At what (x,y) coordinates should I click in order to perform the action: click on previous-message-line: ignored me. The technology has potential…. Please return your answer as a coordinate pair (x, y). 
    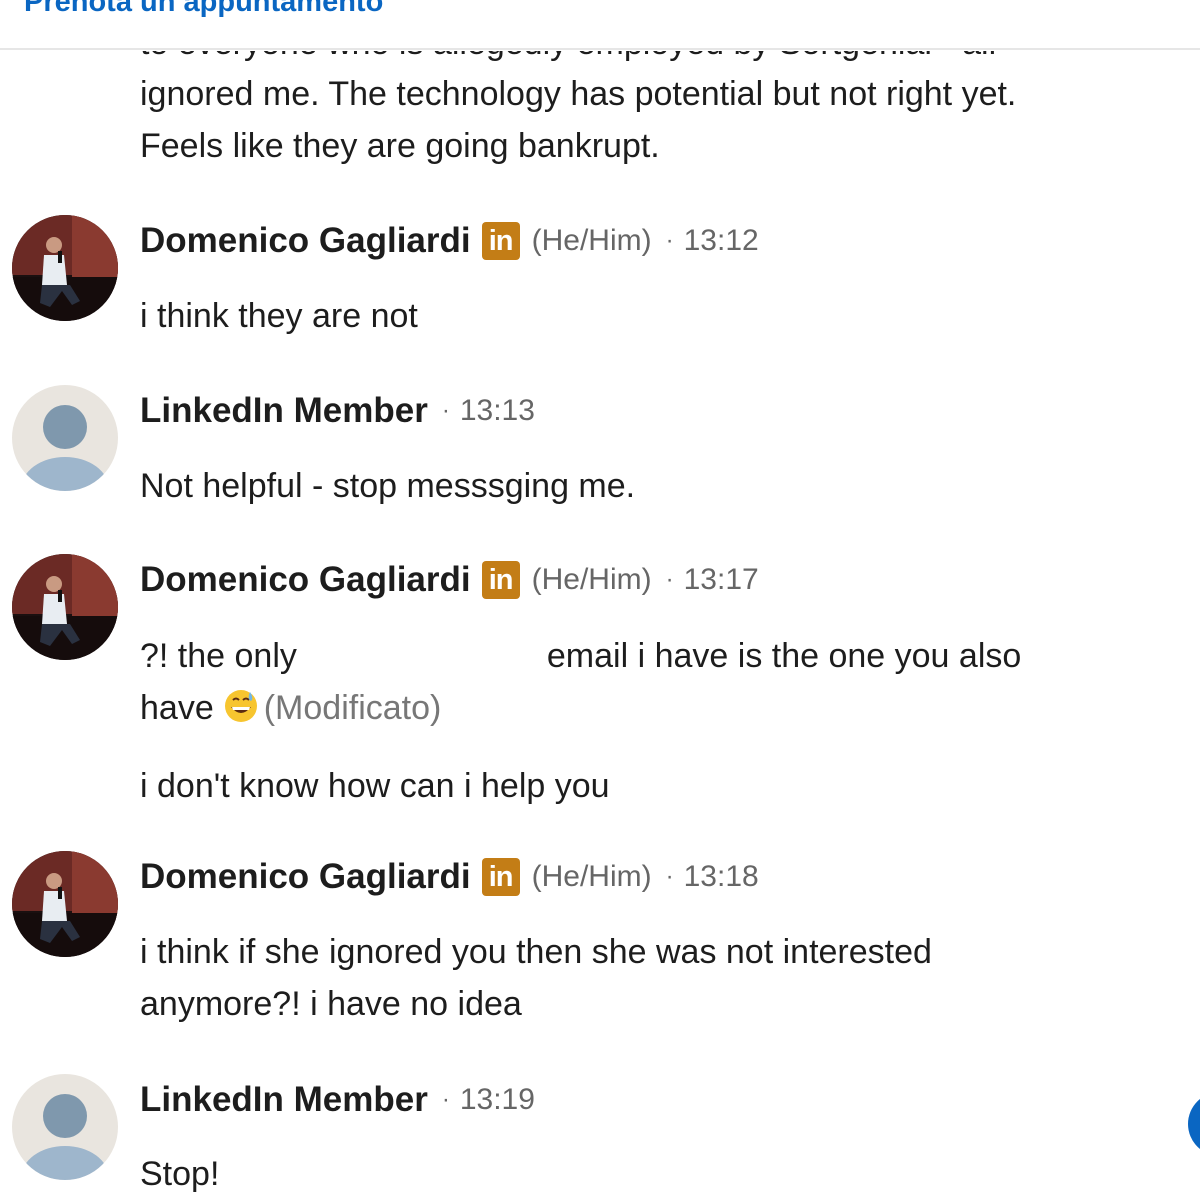
    Looking at the image, I should click on (578, 94).